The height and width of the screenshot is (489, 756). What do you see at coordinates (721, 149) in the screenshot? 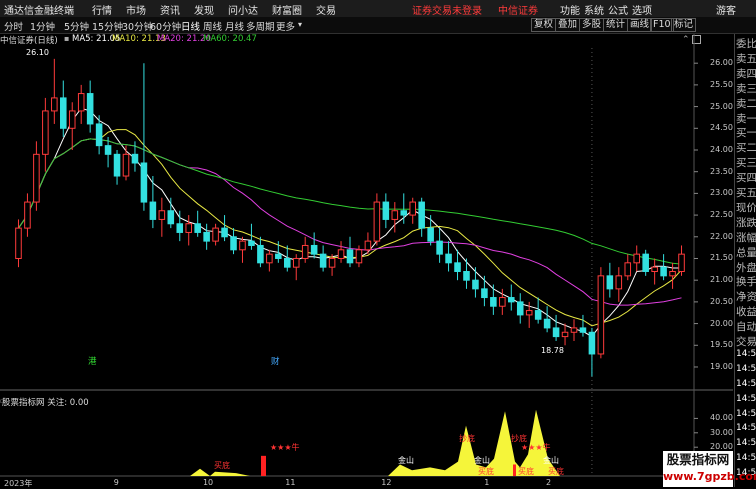
I see `price-tick-label: 24.00` at bounding box center [721, 149].